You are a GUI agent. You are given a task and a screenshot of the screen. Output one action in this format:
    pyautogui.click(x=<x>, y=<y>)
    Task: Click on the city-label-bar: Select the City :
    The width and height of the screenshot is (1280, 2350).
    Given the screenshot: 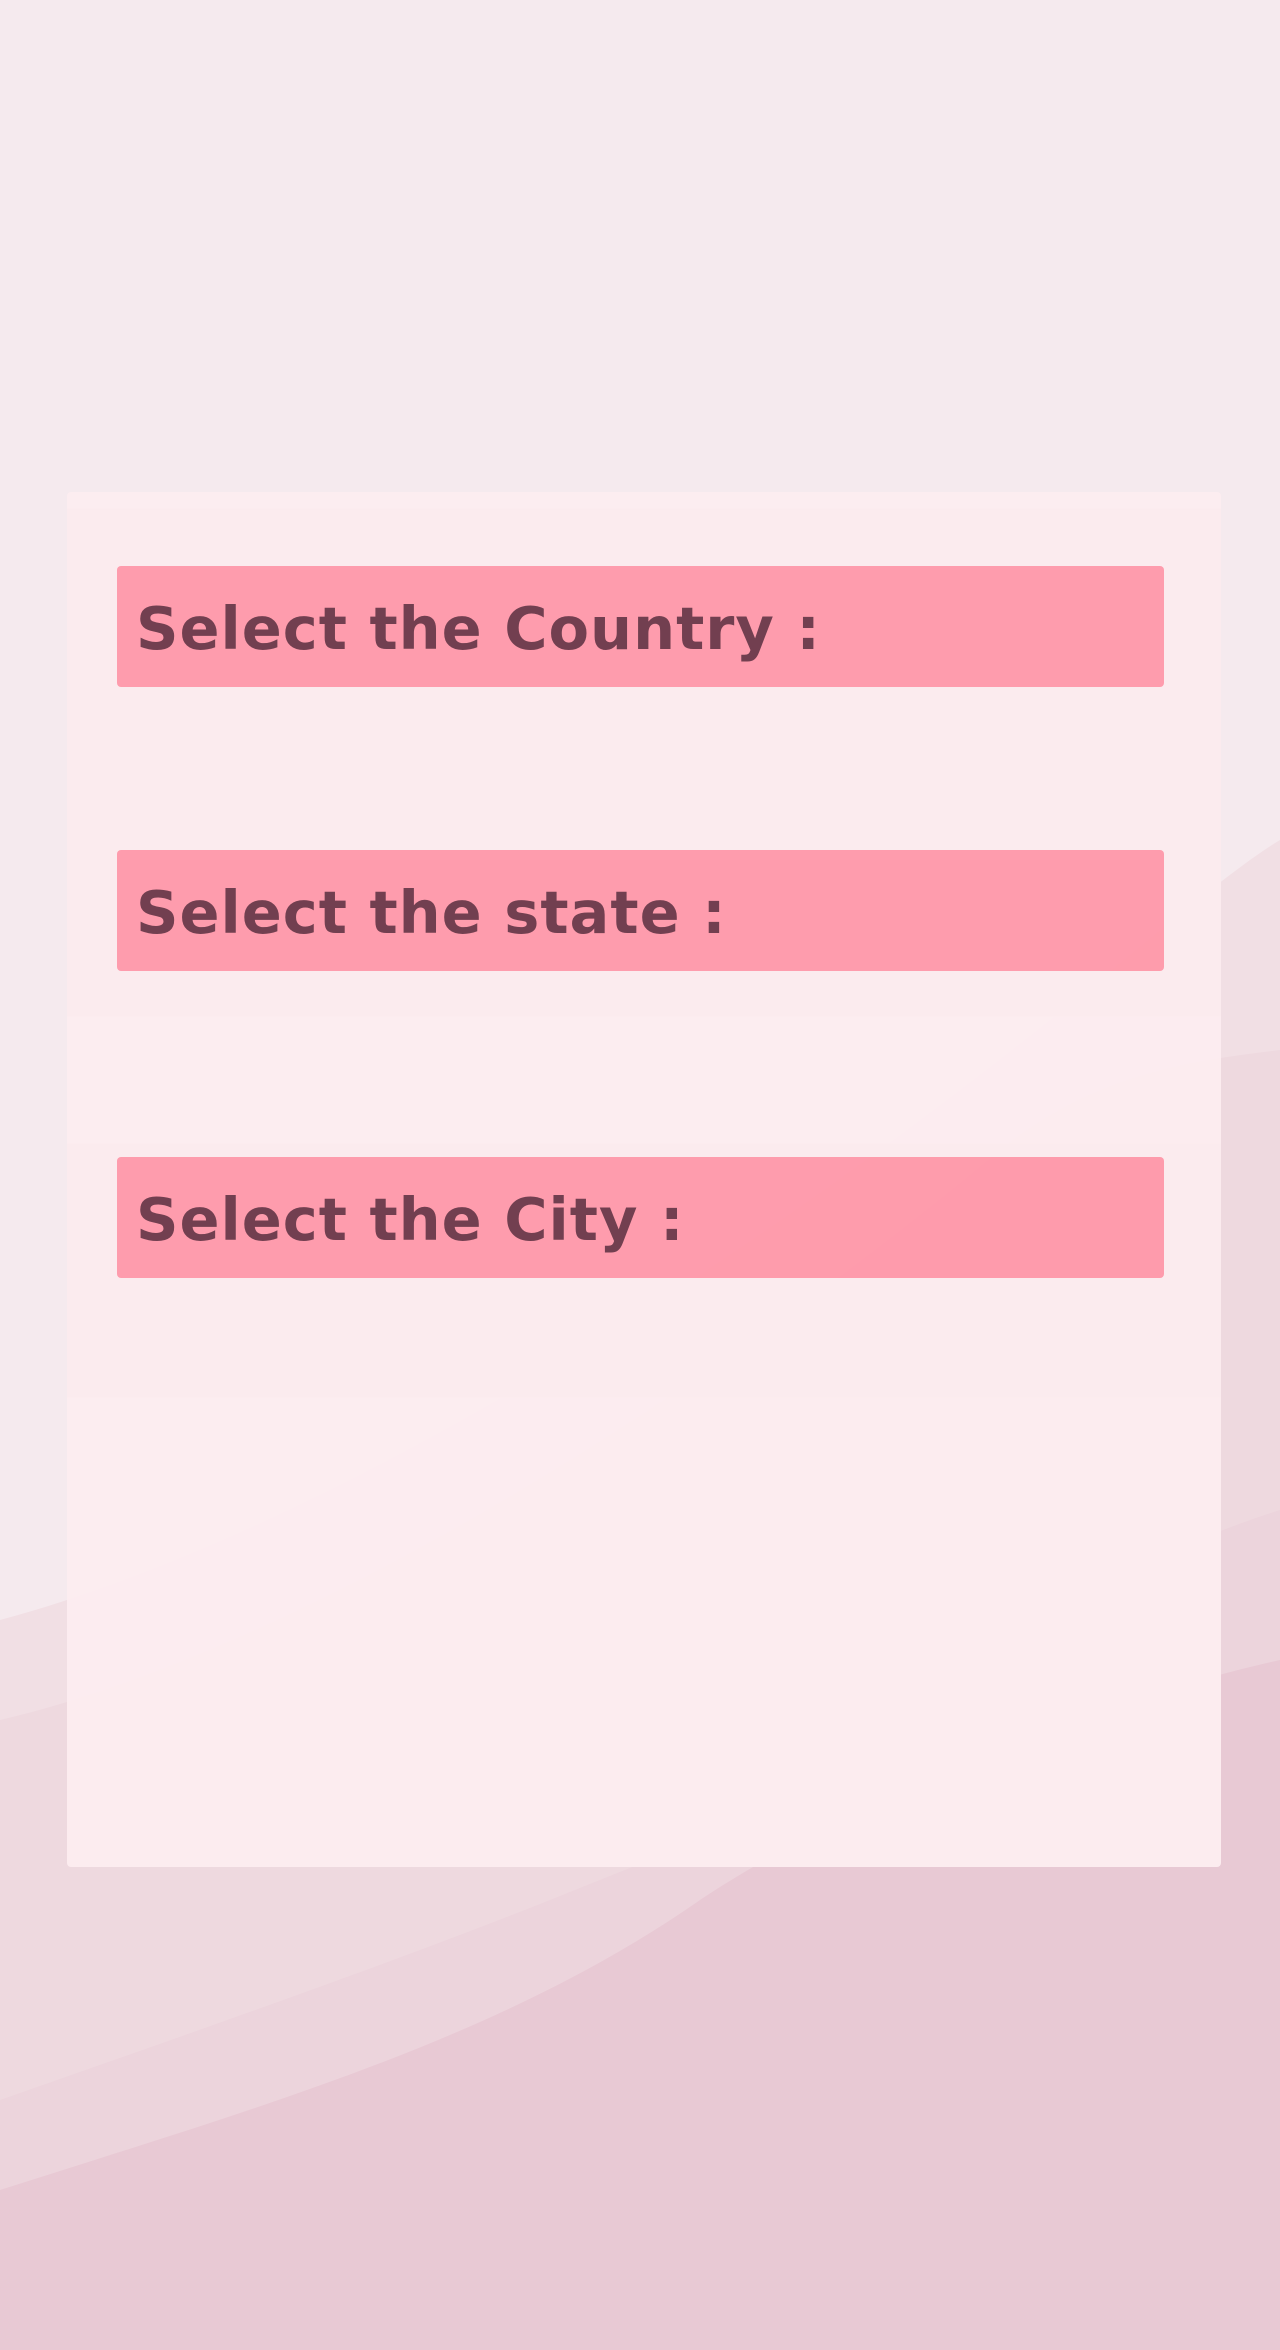 What is the action you would take?
    pyautogui.click(x=640, y=1217)
    